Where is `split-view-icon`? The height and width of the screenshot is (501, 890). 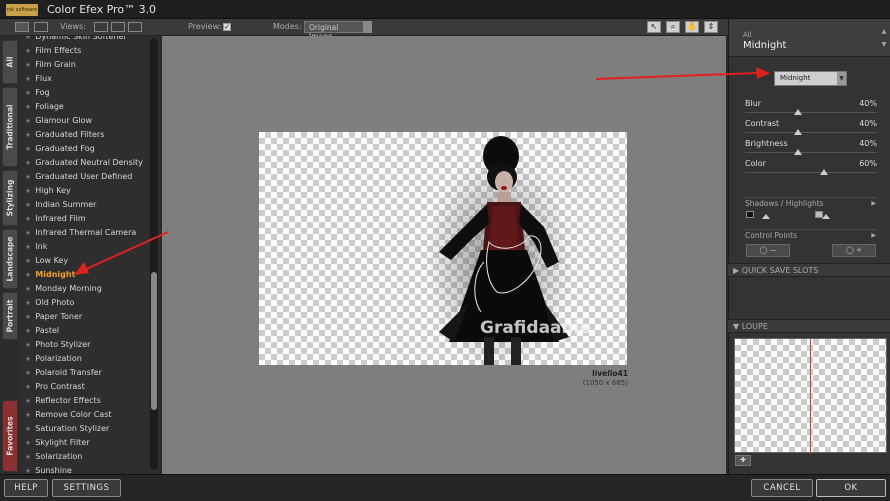
split-view-icon is located at coordinates (41, 27).